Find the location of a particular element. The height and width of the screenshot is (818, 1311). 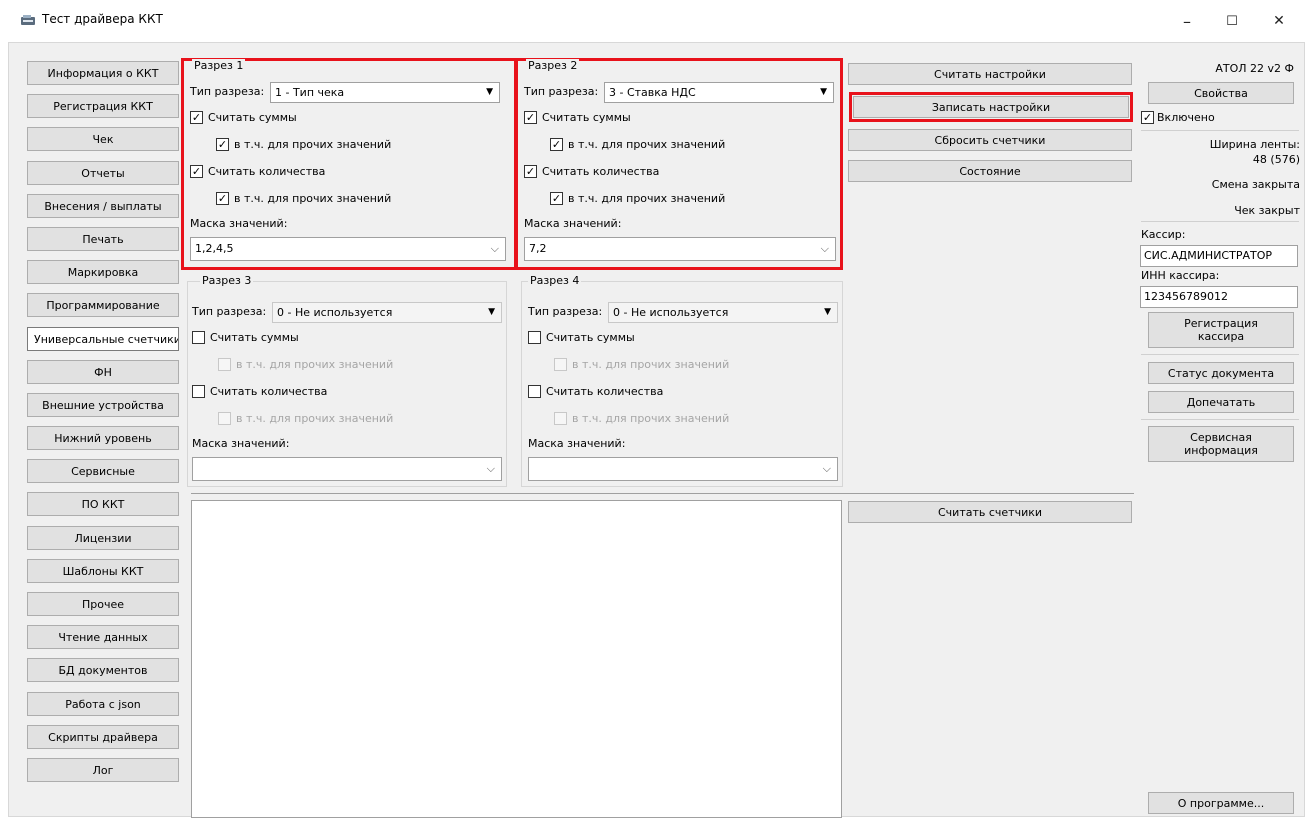

section-4-qty-other-label: в т.ч. для прочих значений is located at coordinates (651, 418).